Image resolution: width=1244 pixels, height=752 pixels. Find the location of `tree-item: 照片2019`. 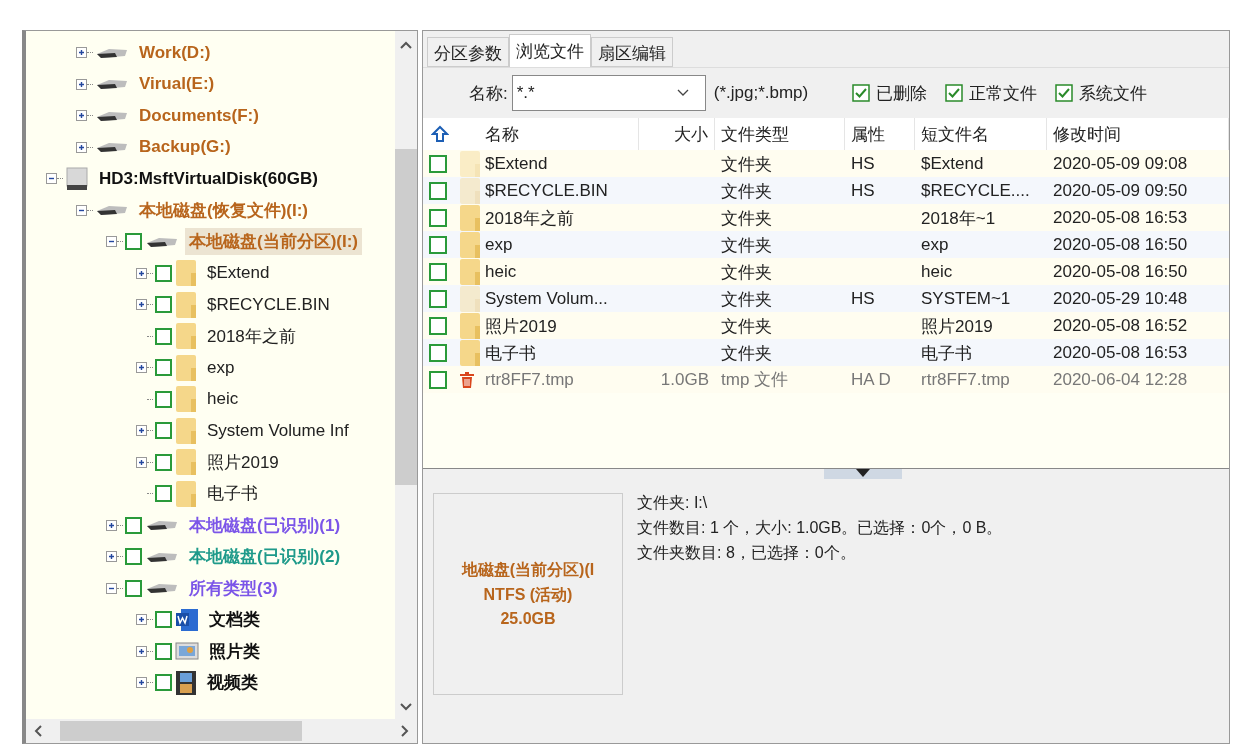

tree-item: 照片2019 is located at coordinates (243, 462).